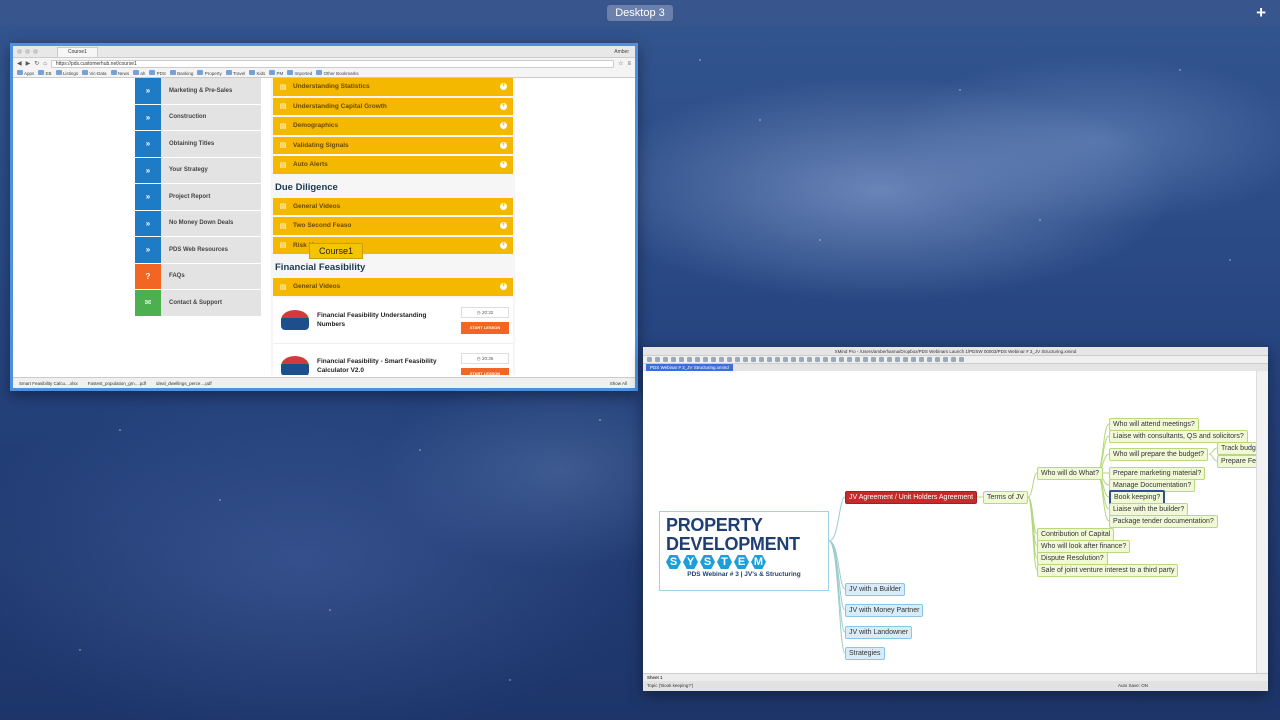 Image resolution: width=1280 pixels, height=720 pixels. Describe the element at coordinates (48, 383) in the screenshot. I see `download-item: Smart Feasibility Calcu....xlsx` at that location.